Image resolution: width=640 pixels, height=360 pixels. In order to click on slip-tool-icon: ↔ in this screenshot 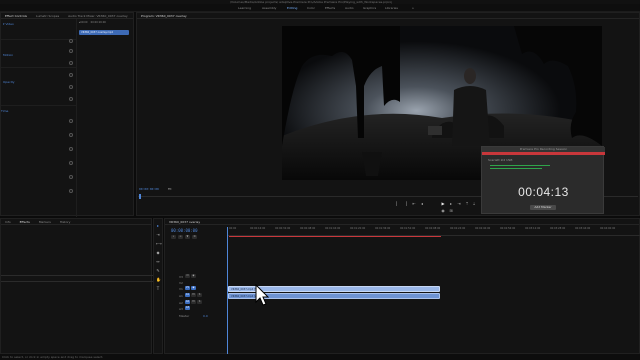, I will do `click(158, 262)`.